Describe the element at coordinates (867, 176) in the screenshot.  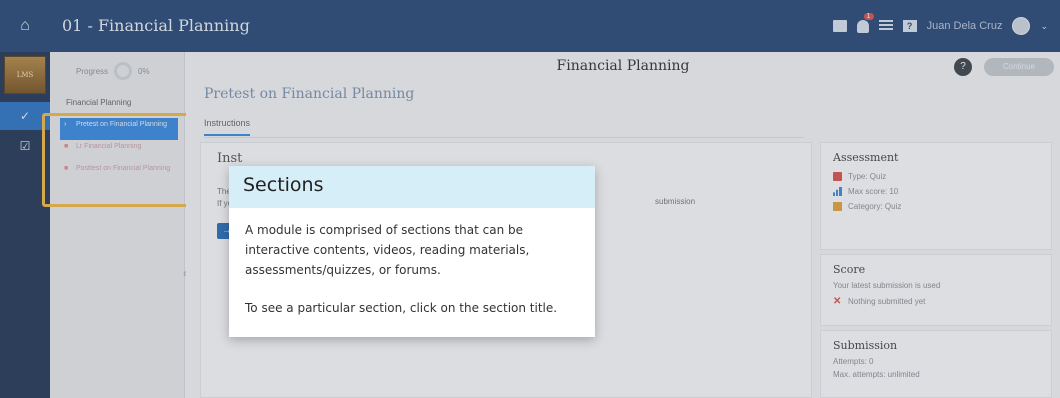
I see `assessment-type-label: Type: Quiz` at that location.